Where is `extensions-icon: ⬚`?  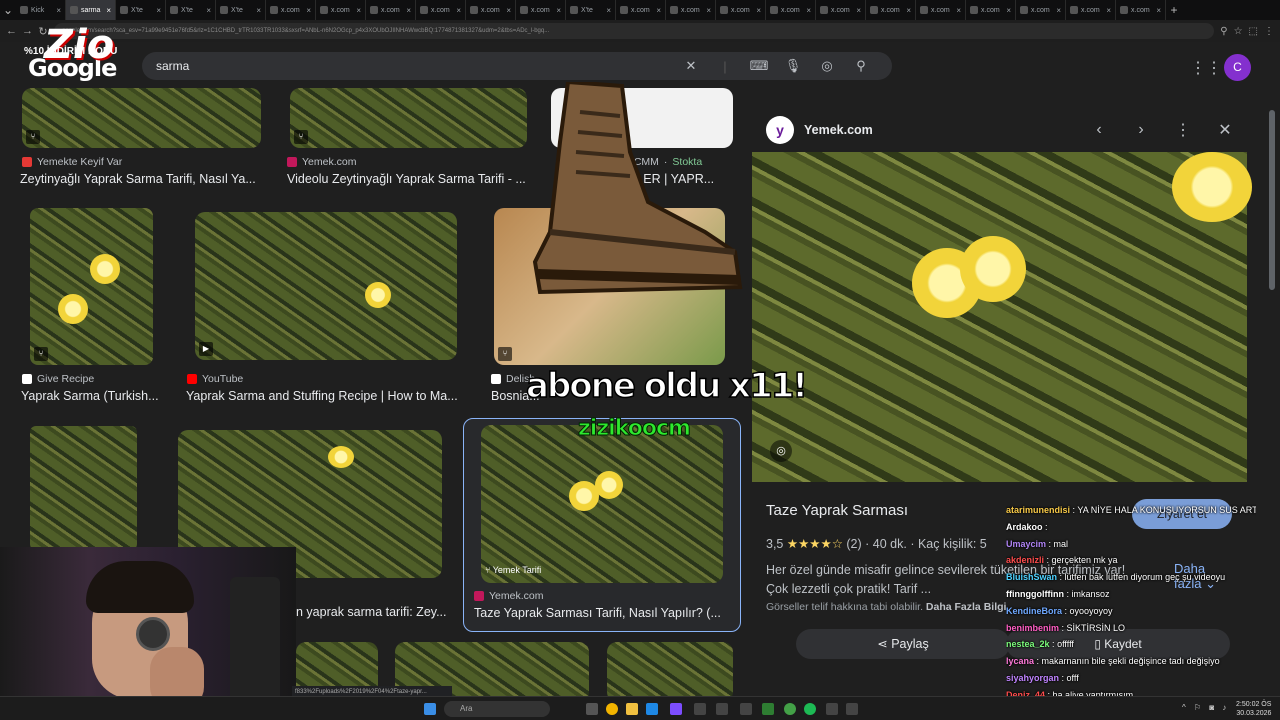 extensions-icon: ⬚ is located at coordinates (1253, 31).